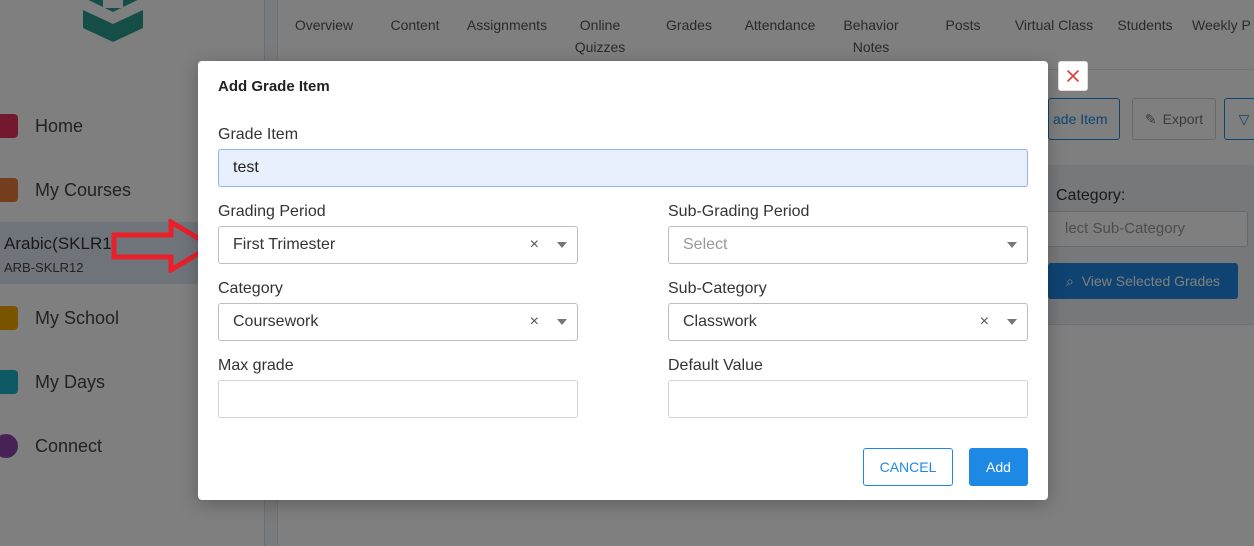 This screenshot has height=546, width=1254. Describe the element at coordinates (623, 168) in the screenshot. I see `grade-item-input` at that location.